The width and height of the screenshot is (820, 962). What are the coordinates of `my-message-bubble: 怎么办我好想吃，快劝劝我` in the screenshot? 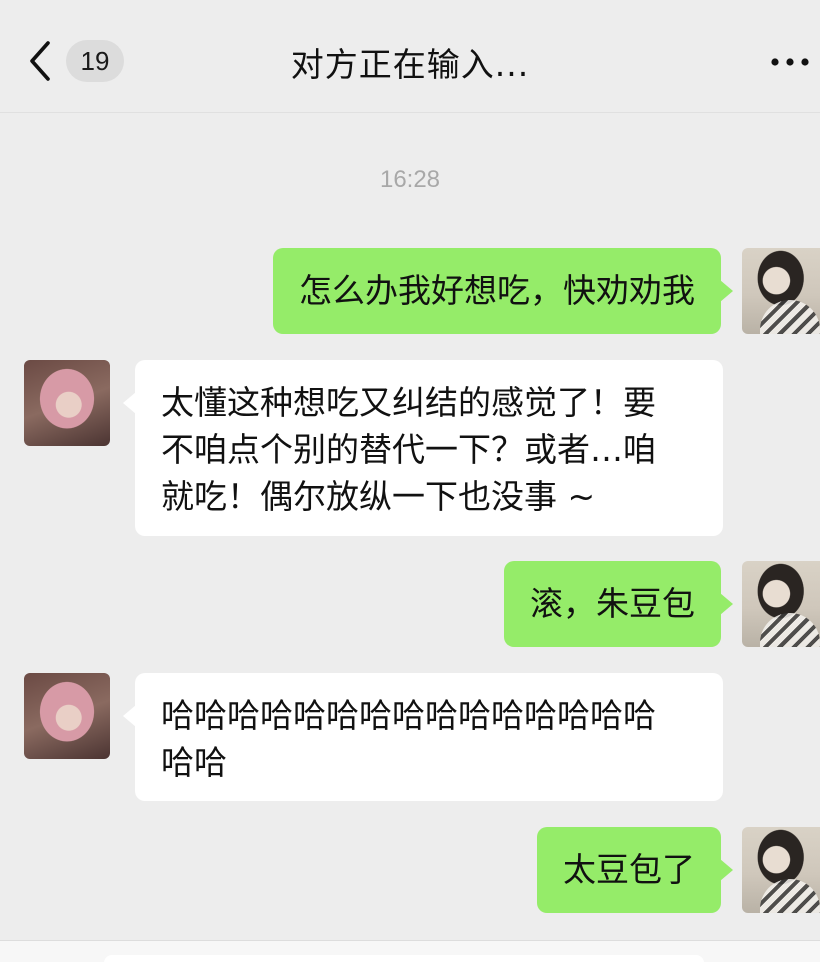 It's located at (503, 291).